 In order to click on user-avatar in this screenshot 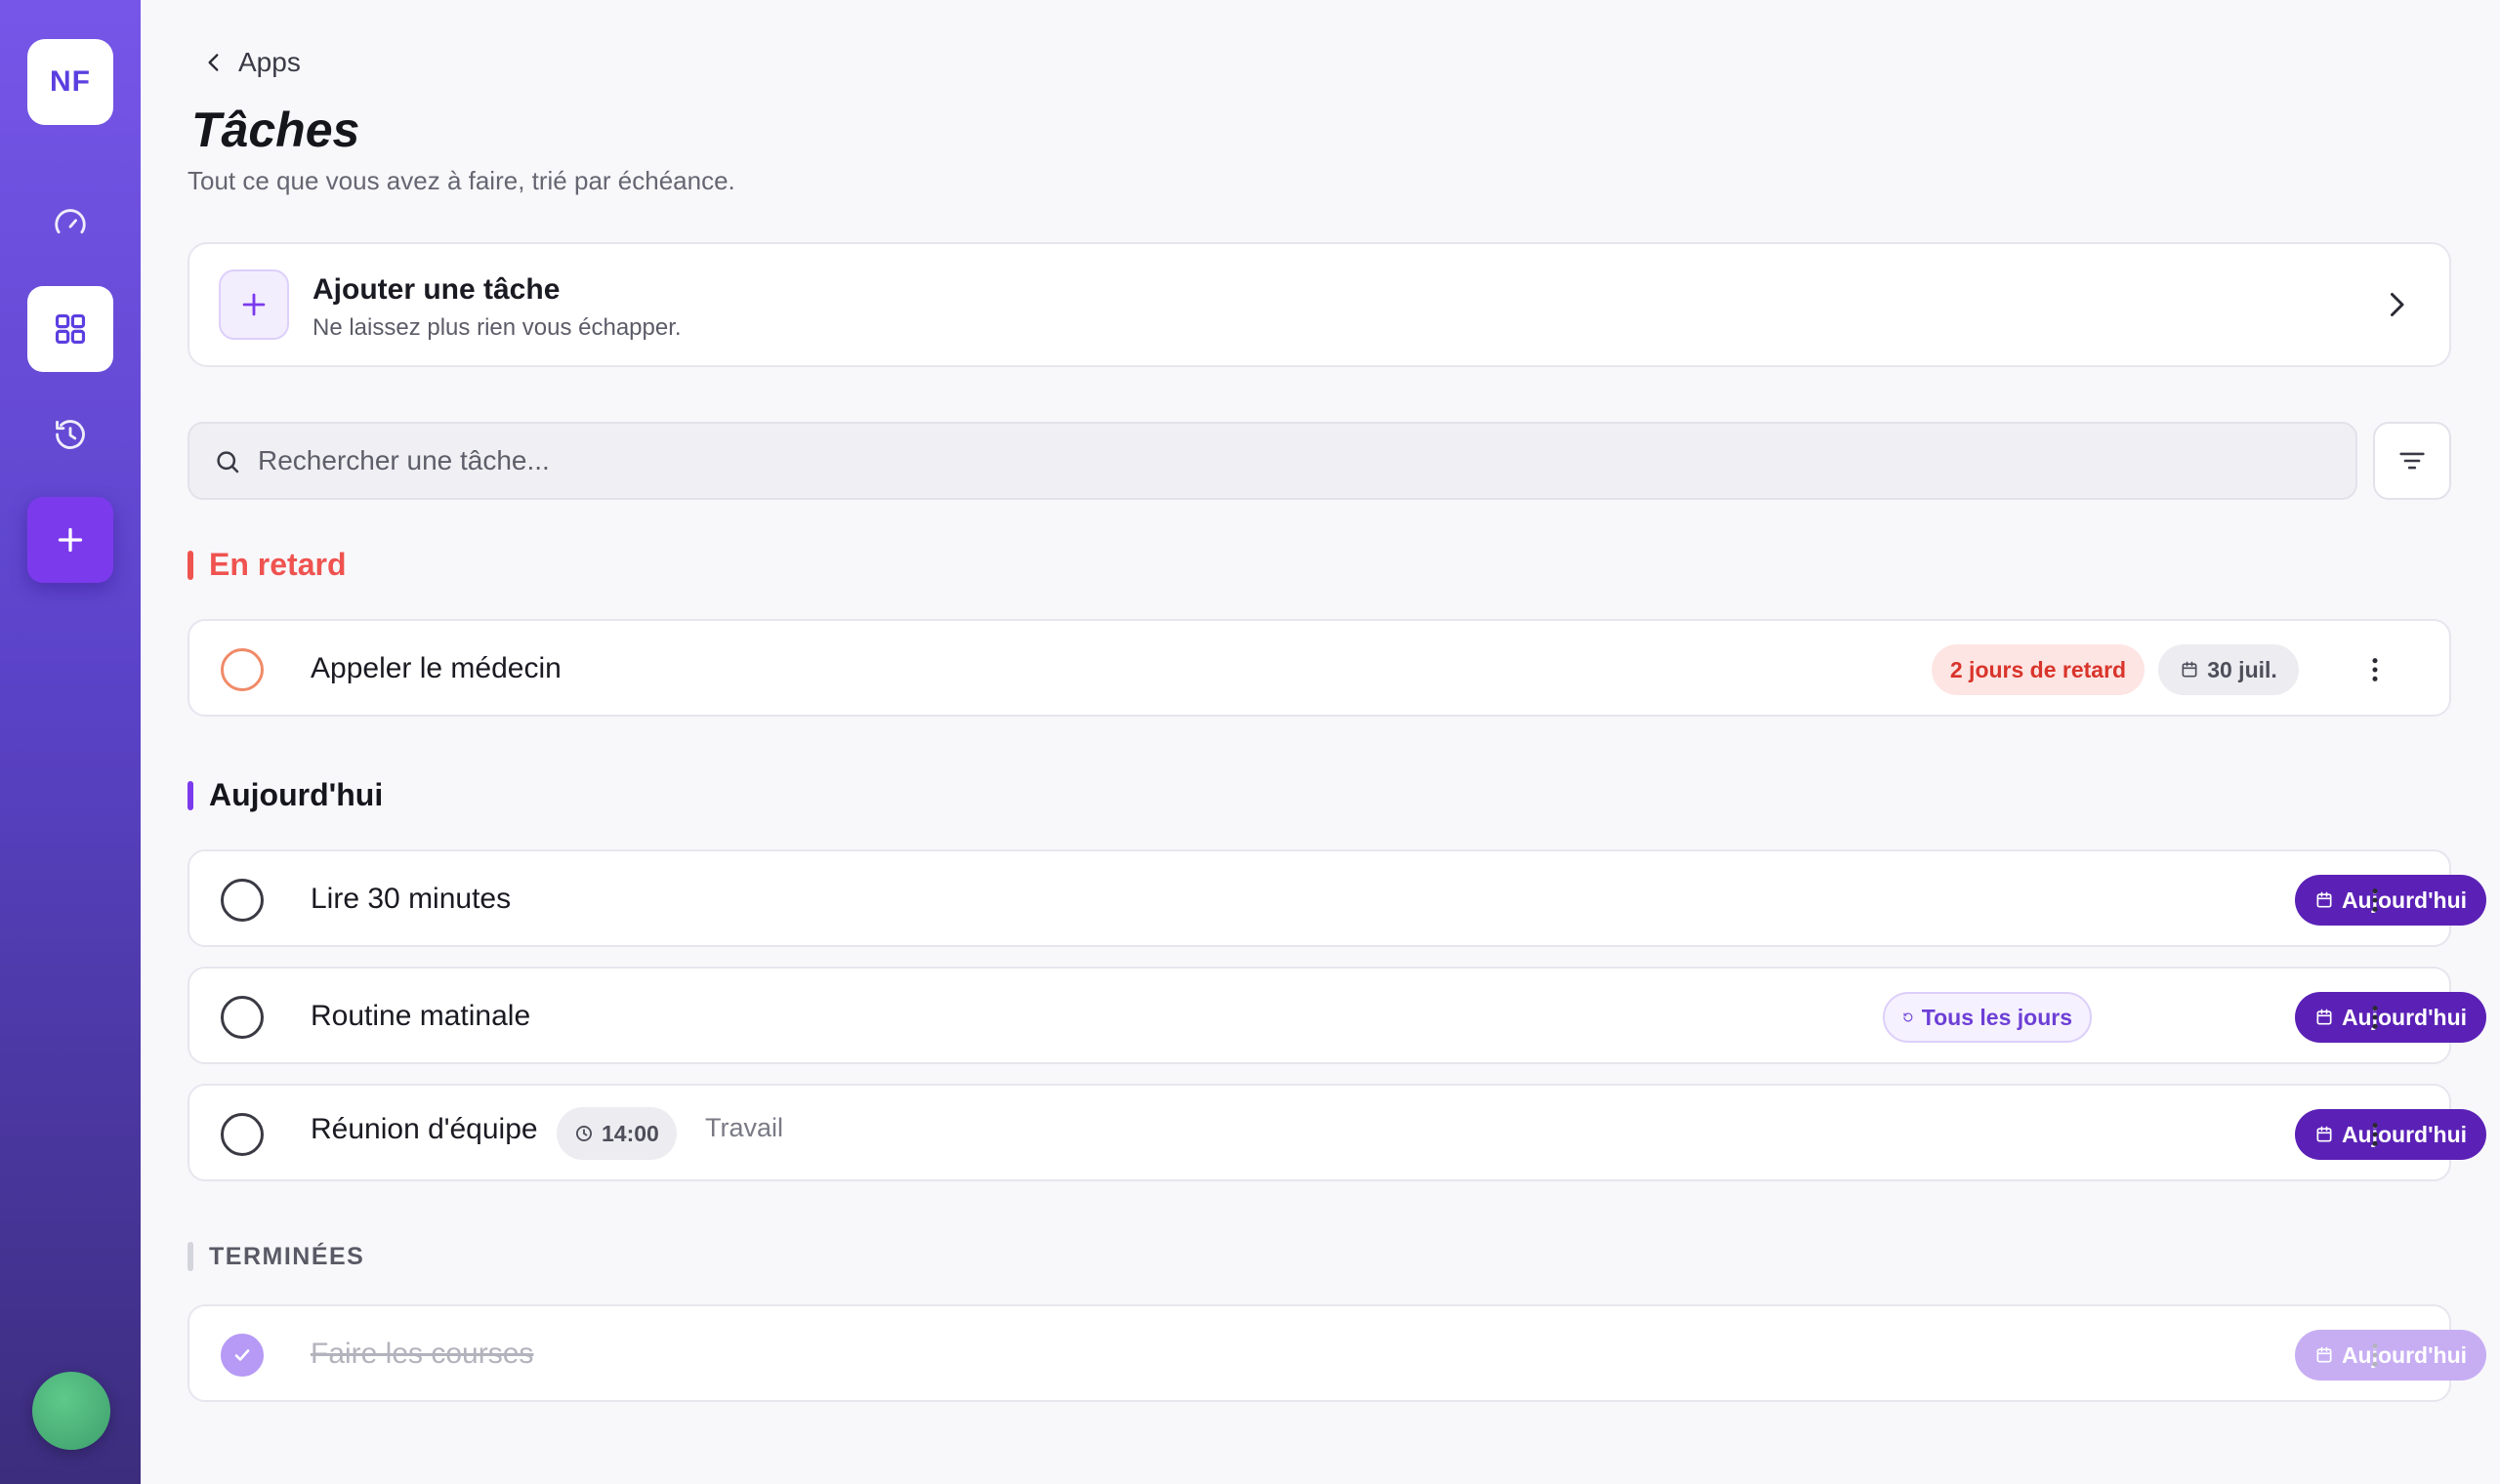, I will do `click(71, 1411)`.